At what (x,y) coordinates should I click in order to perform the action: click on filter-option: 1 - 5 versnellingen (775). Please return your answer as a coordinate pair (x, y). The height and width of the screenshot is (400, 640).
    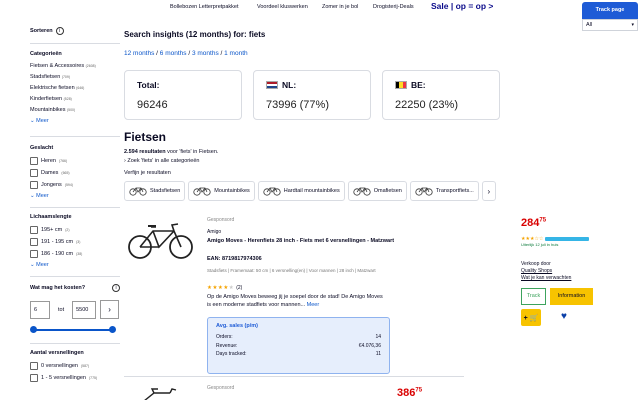
    Looking at the image, I should click on (75, 378).